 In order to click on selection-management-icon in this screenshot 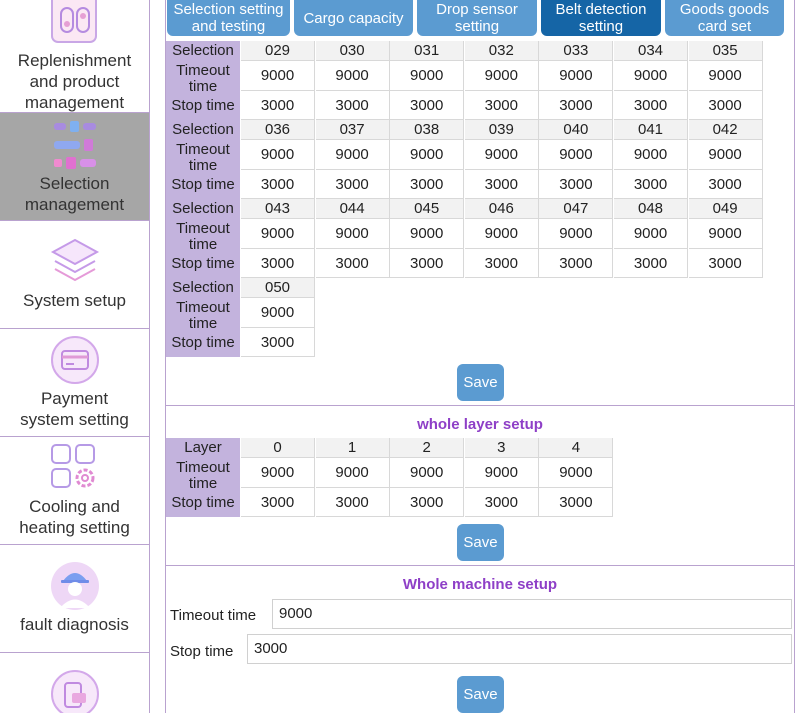, I will do `click(75, 145)`.